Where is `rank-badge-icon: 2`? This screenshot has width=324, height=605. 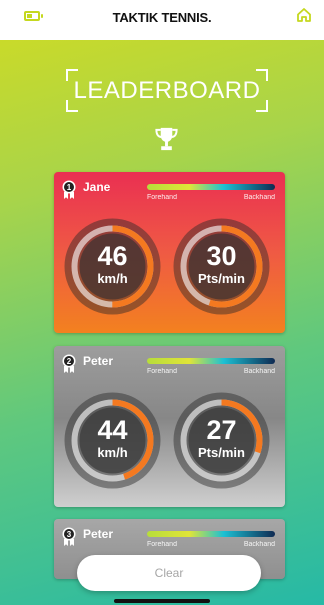
rank-badge-icon: 2 is located at coordinates (69, 363).